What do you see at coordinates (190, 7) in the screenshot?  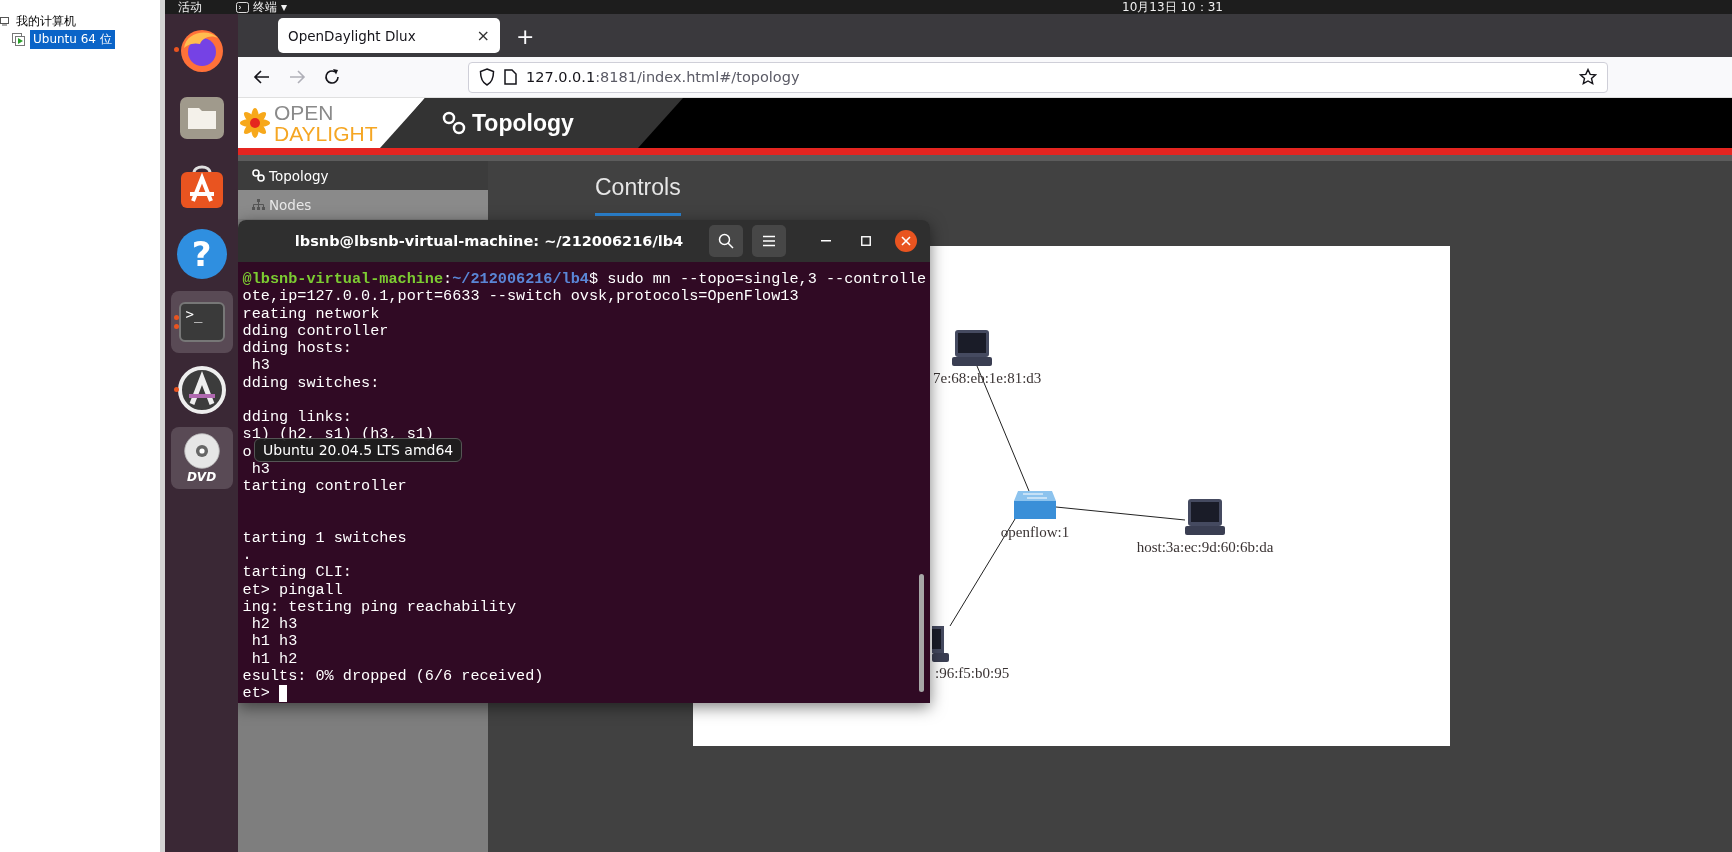 I see `activities-button: 活动` at bounding box center [190, 7].